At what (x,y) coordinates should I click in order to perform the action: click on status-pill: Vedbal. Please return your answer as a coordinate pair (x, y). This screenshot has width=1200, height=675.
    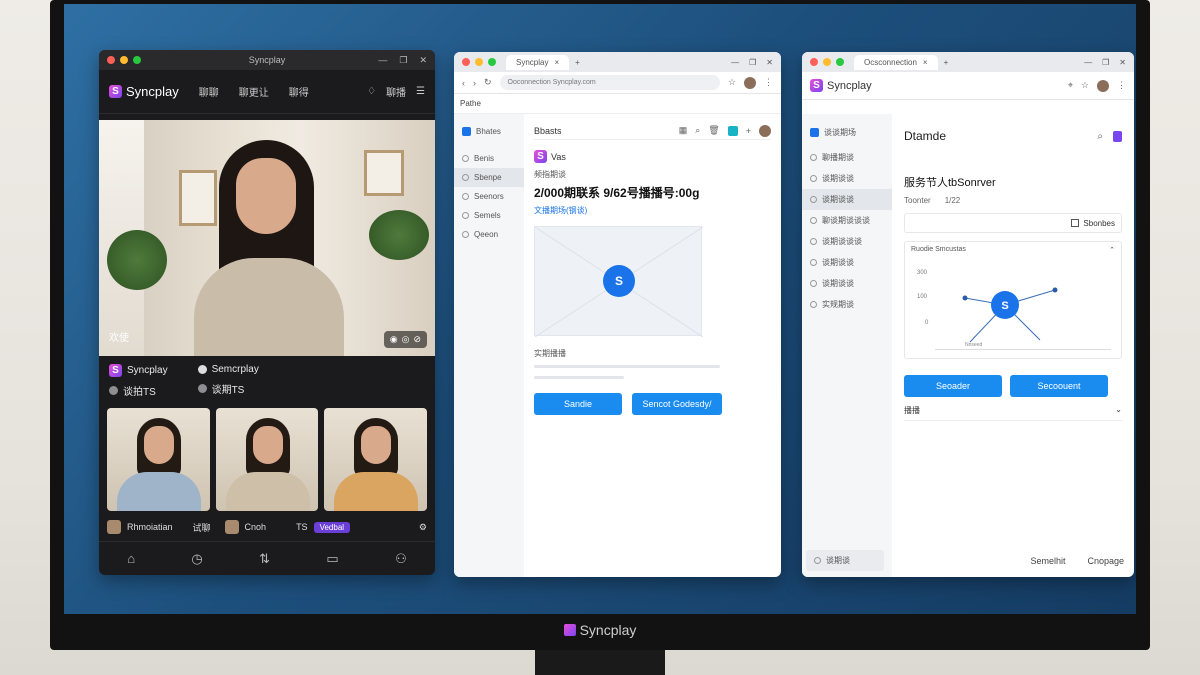
    Looking at the image, I should click on (332, 527).